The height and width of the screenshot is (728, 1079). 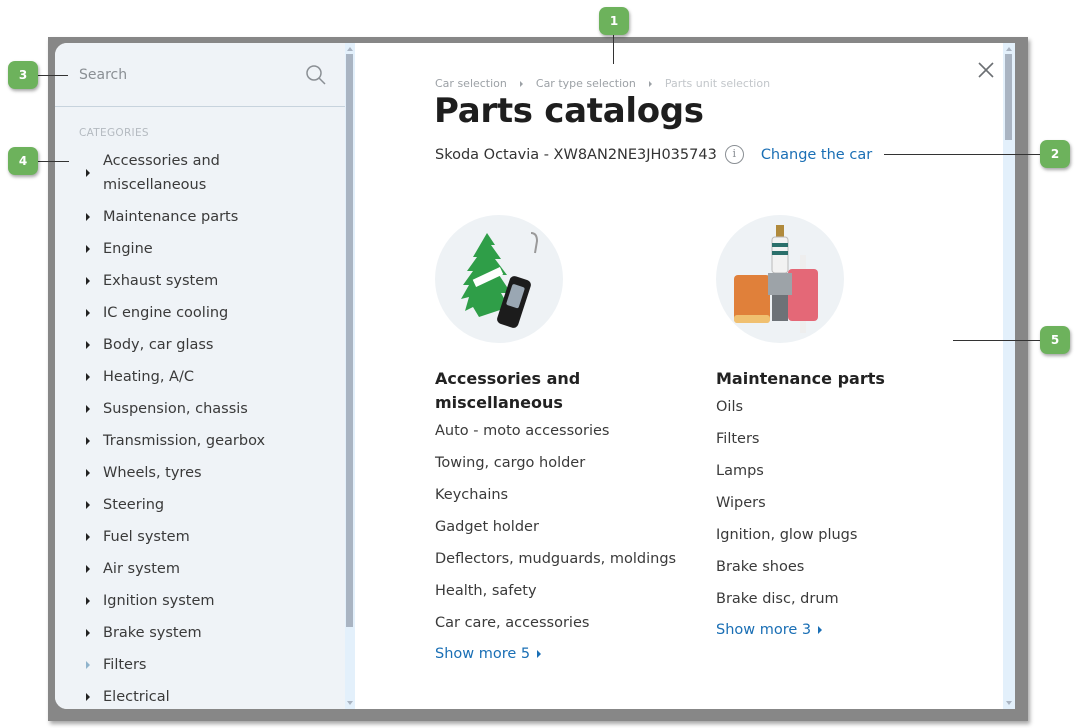 What do you see at coordinates (1008, 97) in the screenshot?
I see `main-scrollbar-thumb` at bounding box center [1008, 97].